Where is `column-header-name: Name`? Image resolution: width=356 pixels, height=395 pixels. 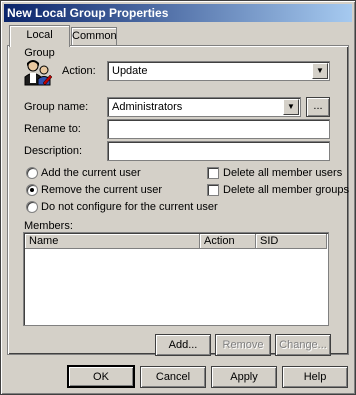 column-header-name: Name is located at coordinates (112, 241).